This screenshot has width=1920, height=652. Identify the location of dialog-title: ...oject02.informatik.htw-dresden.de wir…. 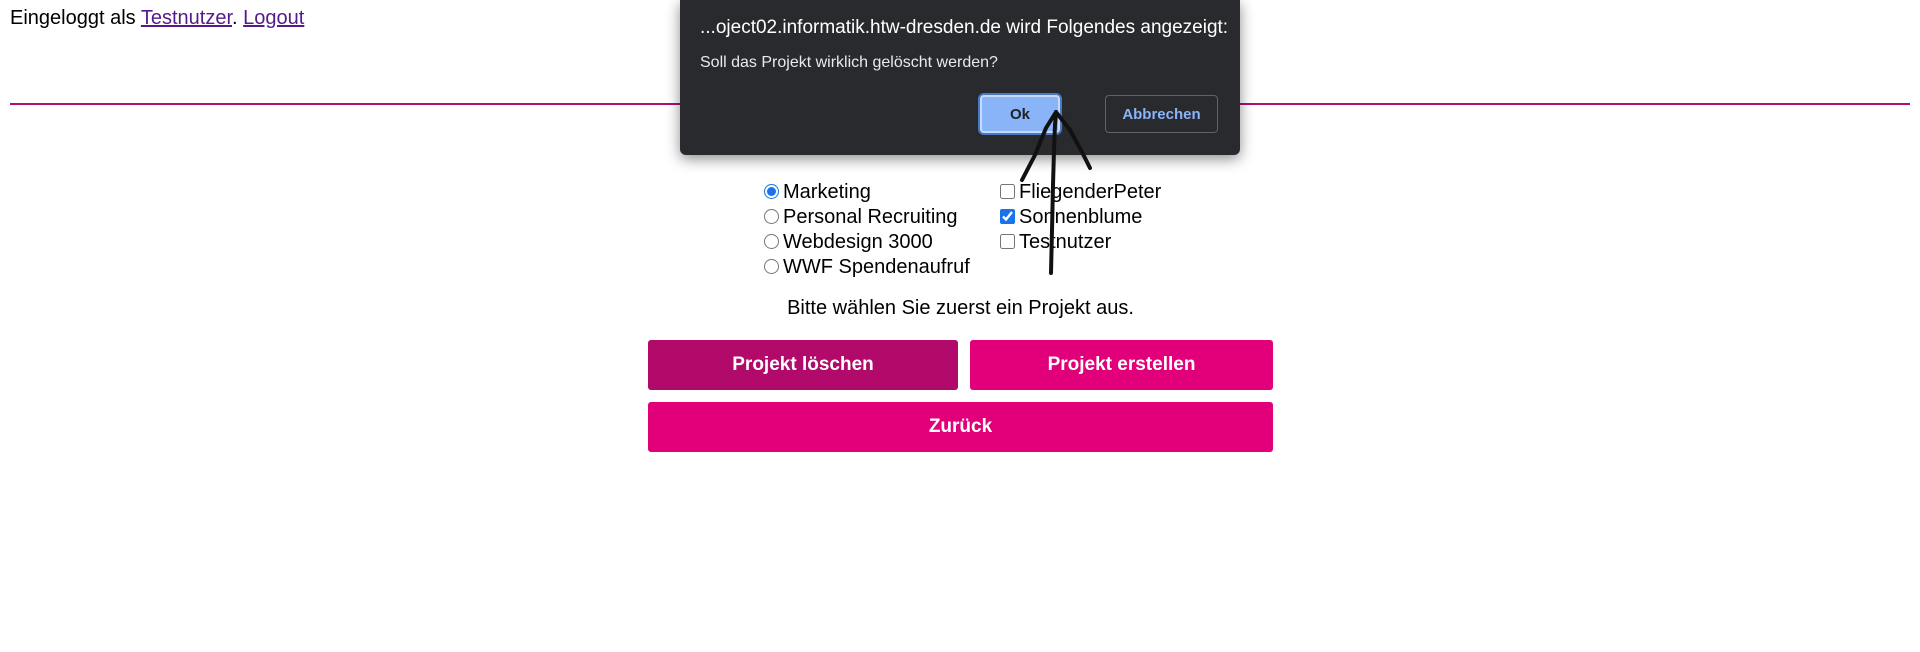
(964, 27).